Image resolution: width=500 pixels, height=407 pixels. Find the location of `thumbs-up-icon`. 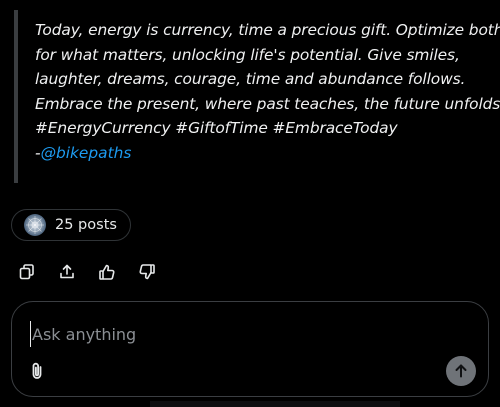

thumbs-up-icon is located at coordinates (107, 272).